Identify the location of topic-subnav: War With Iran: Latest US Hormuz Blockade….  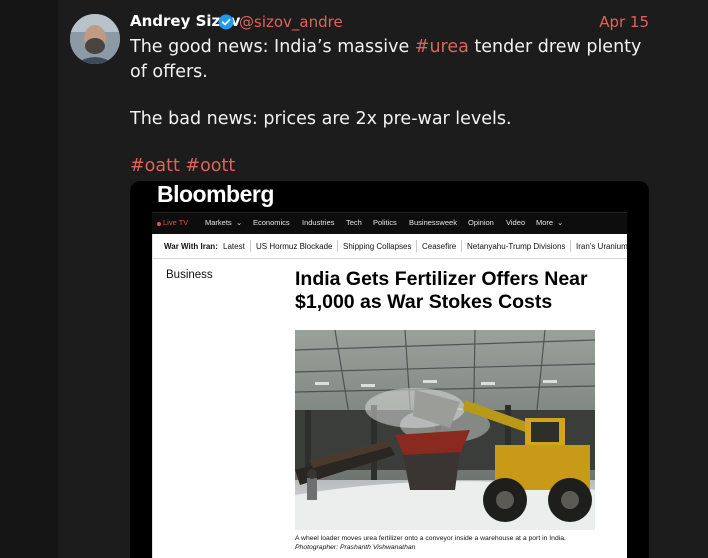
(390, 246).